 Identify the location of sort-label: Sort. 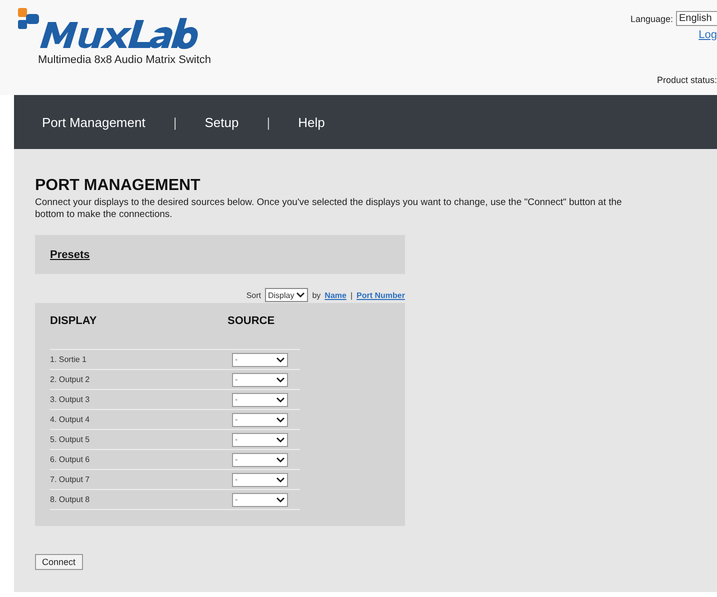
(253, 295).